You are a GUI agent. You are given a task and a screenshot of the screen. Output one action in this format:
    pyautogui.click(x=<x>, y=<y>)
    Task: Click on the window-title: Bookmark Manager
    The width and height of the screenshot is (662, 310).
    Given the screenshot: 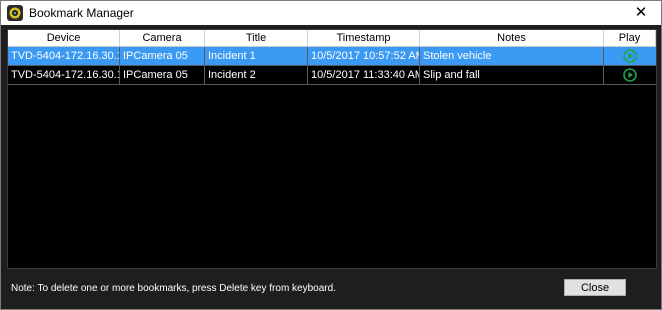 What is the action you would take?
    pyautogui.click(x=81, y=13)
    